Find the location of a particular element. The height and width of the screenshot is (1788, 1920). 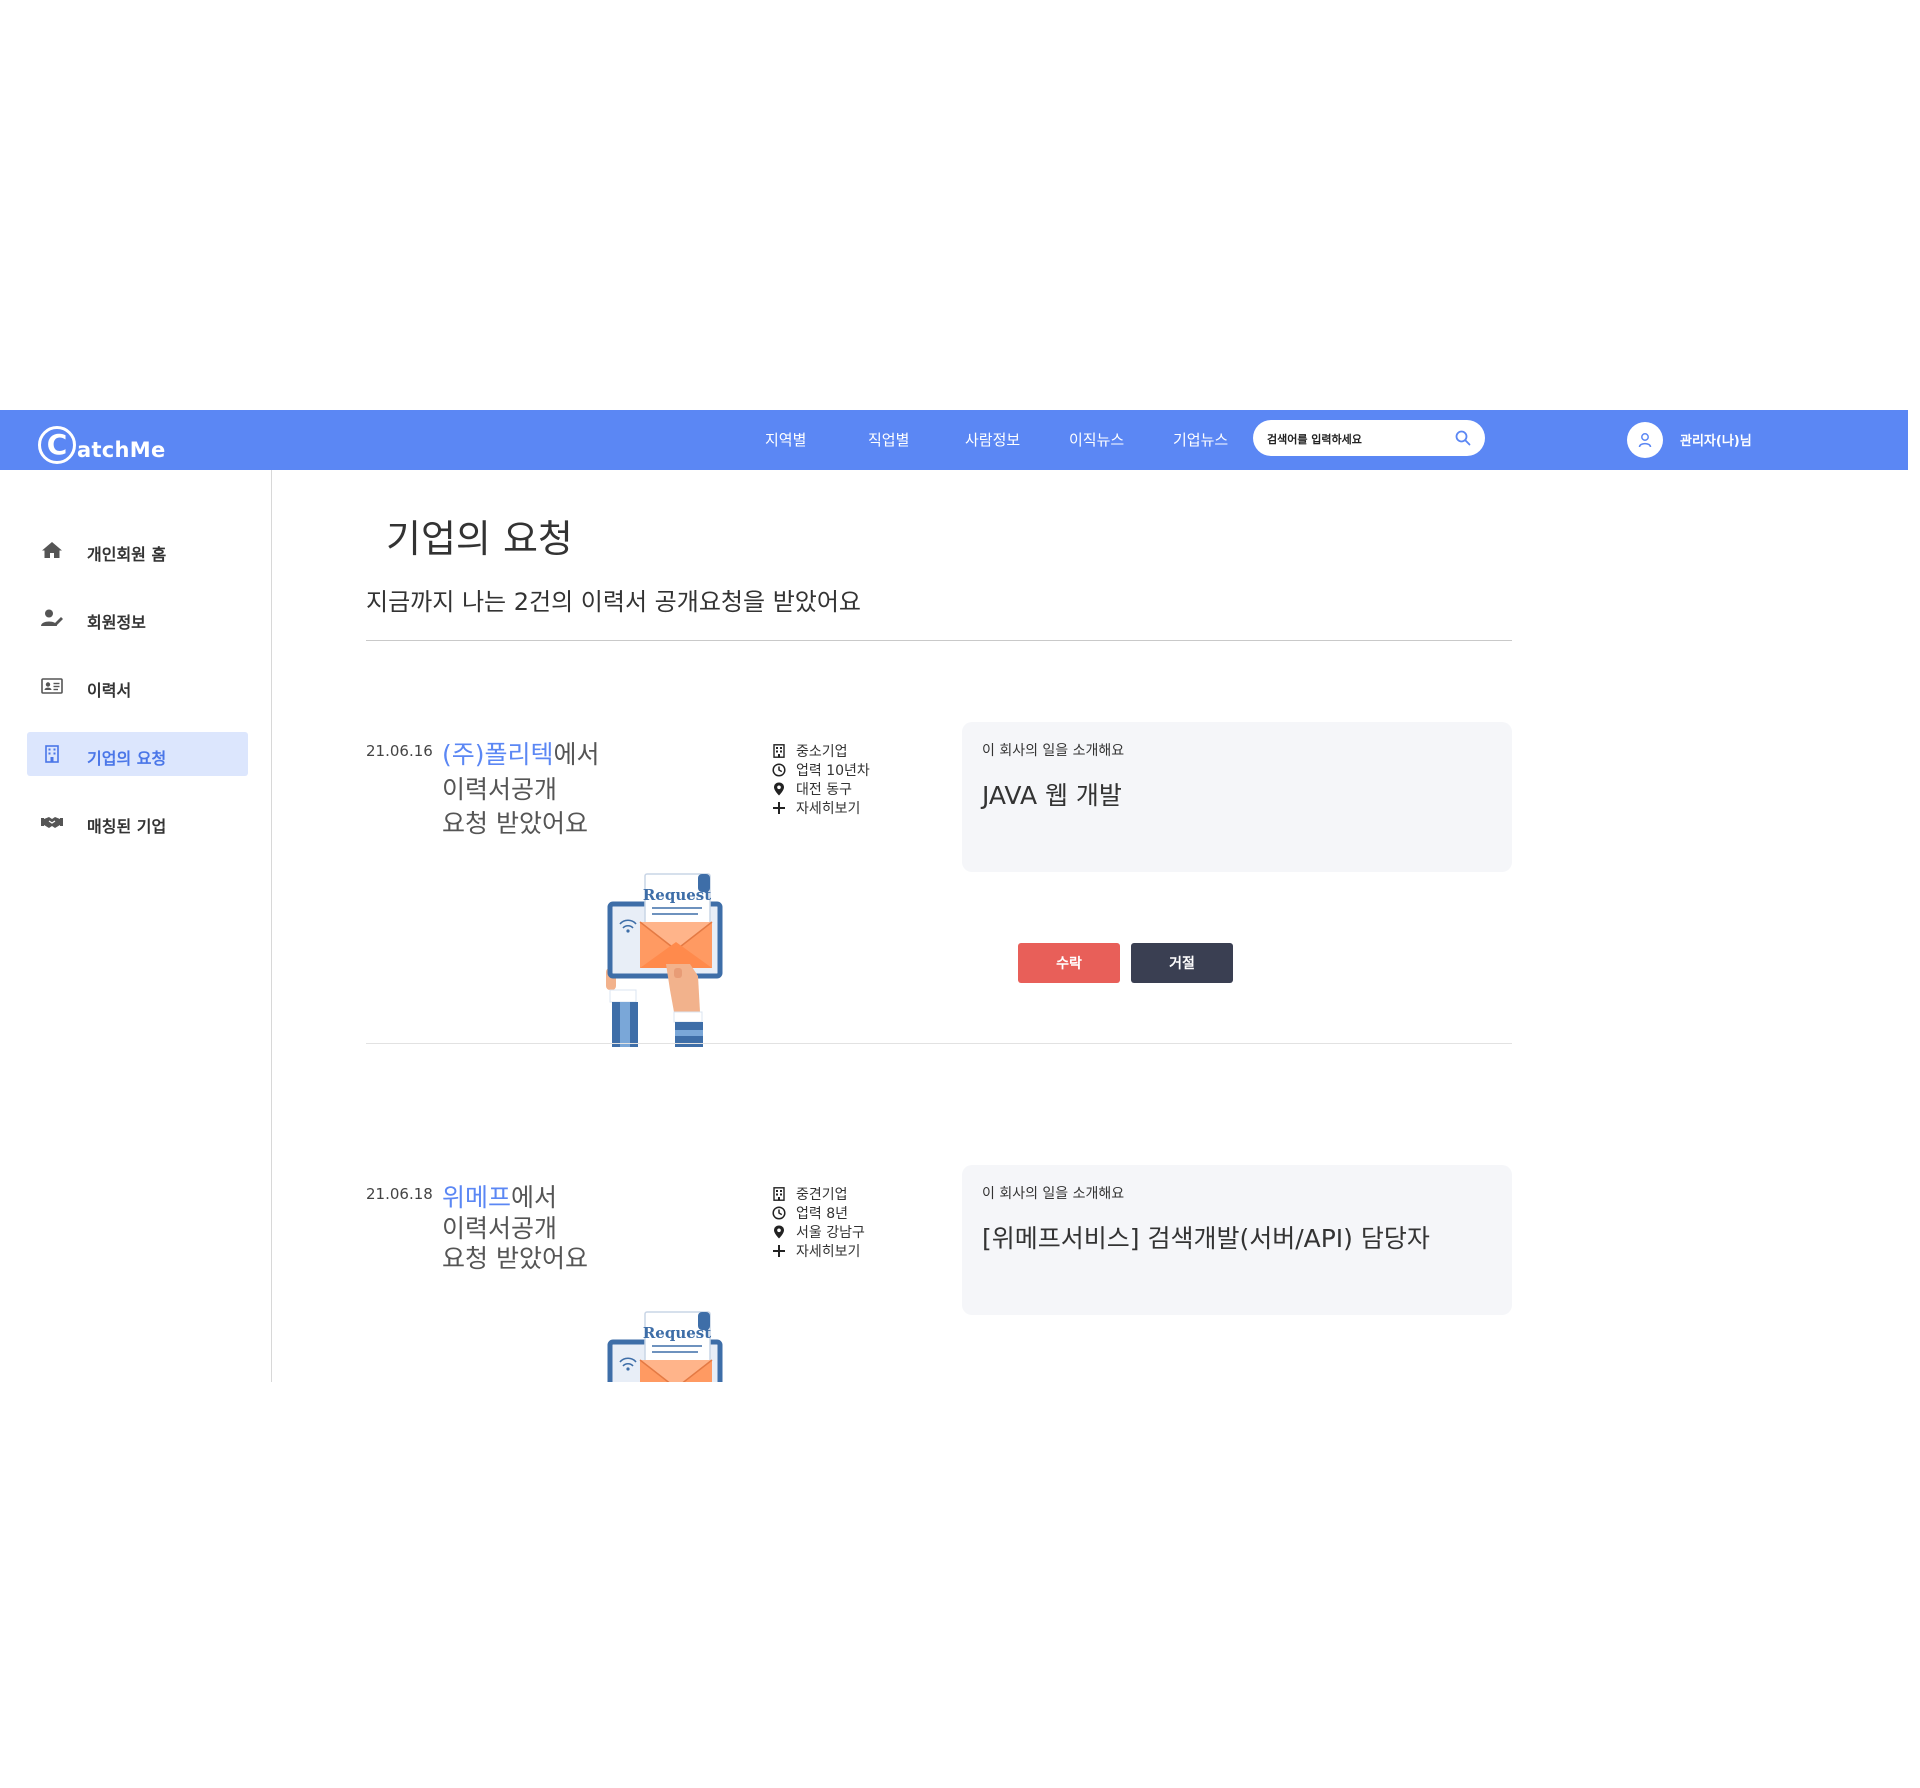

job-intro-card: 이 회사의 일을 소개해요 JAVA 웹 개발 is located at coordinates (1237, 797).